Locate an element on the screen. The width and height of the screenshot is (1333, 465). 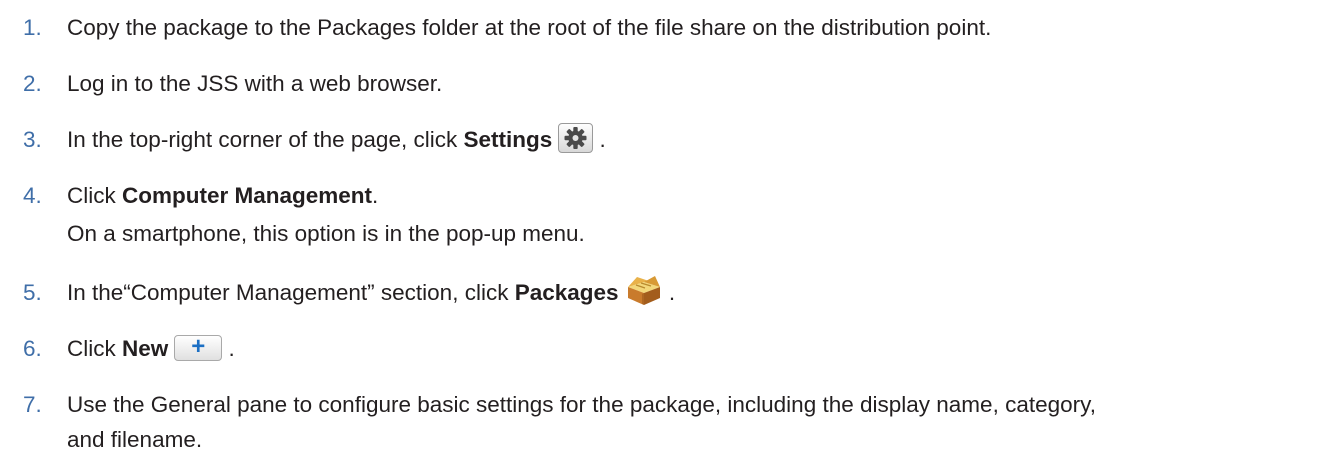
plus-icon: + is located at coordinates (198, 348).